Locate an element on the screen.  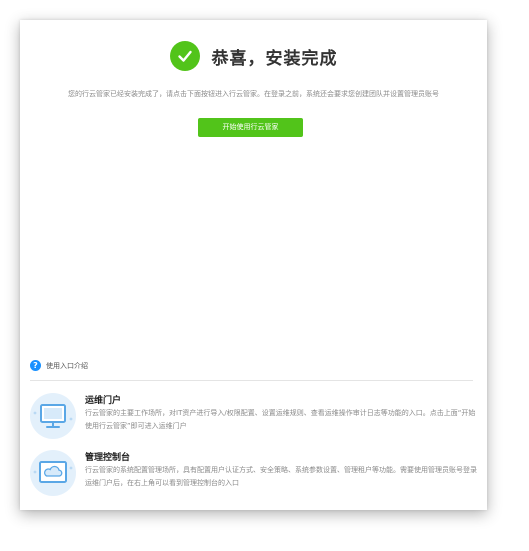
entry-title: 运维门户 is located at coordinates (103, 401).